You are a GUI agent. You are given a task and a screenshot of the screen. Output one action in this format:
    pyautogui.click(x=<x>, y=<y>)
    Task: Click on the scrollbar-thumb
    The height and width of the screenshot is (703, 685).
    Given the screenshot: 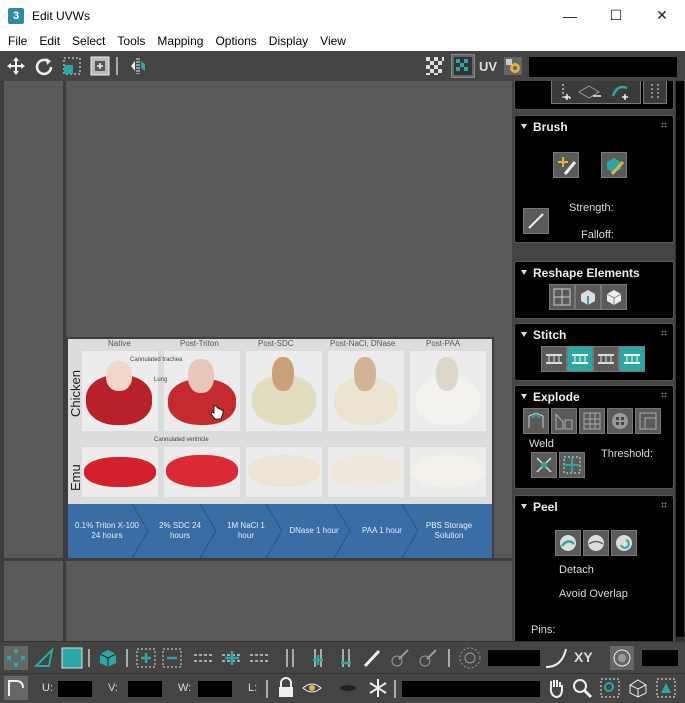 What is the action you would take?
    pyautogui.click(x=680, y=359)
    